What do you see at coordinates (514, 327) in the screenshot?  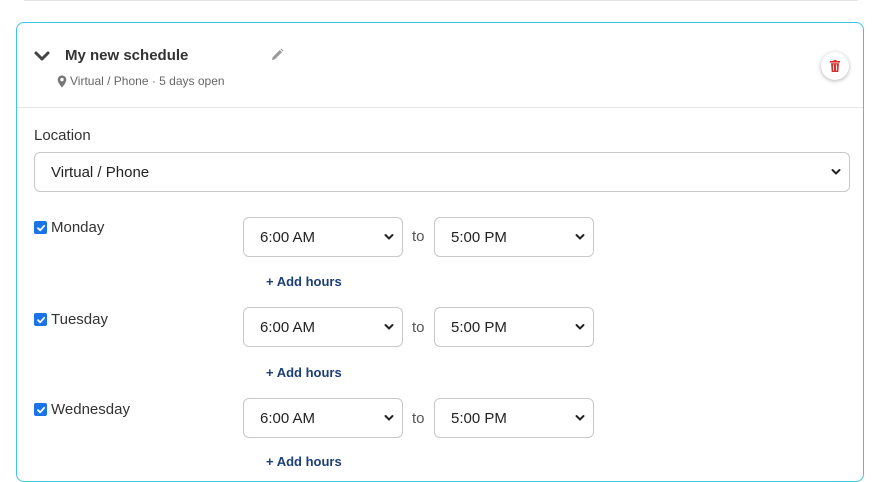 I see `tuesday-end-select: 5:00 PM` at bounding box center [514, 327].